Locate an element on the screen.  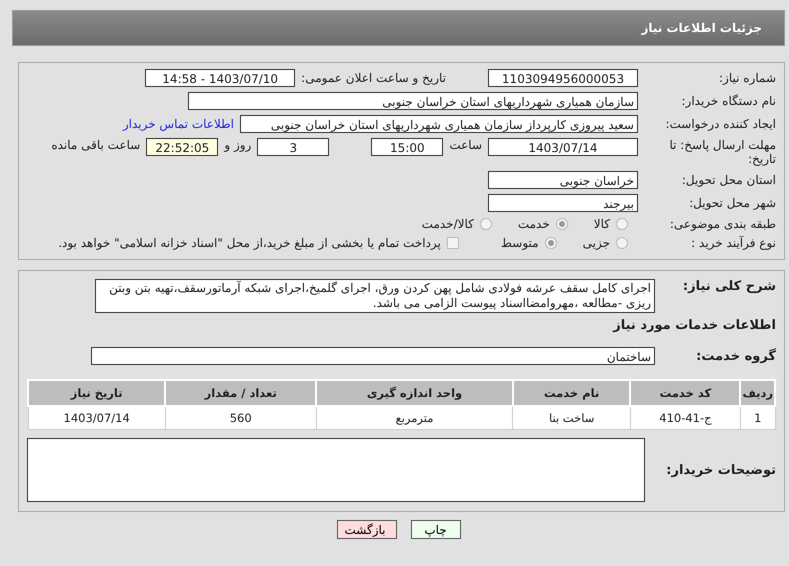
buyer-org-field: سازمان همیاری شهرداریهای استان خراسان جنوبی is located at coordinates (413, 101).